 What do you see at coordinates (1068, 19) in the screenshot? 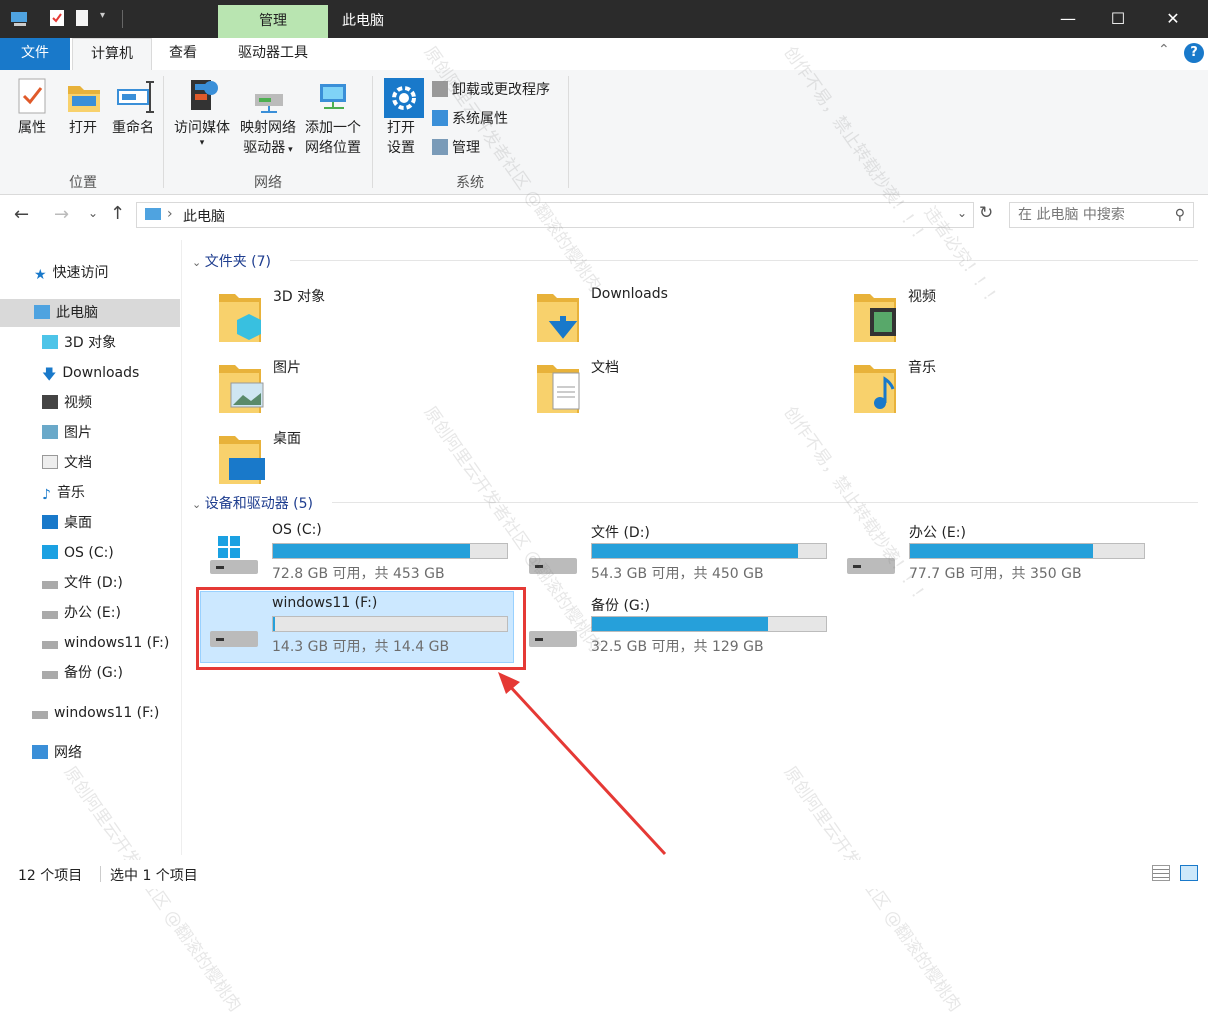
I see `minimize-button: —` at bounding box center [1068, 19].